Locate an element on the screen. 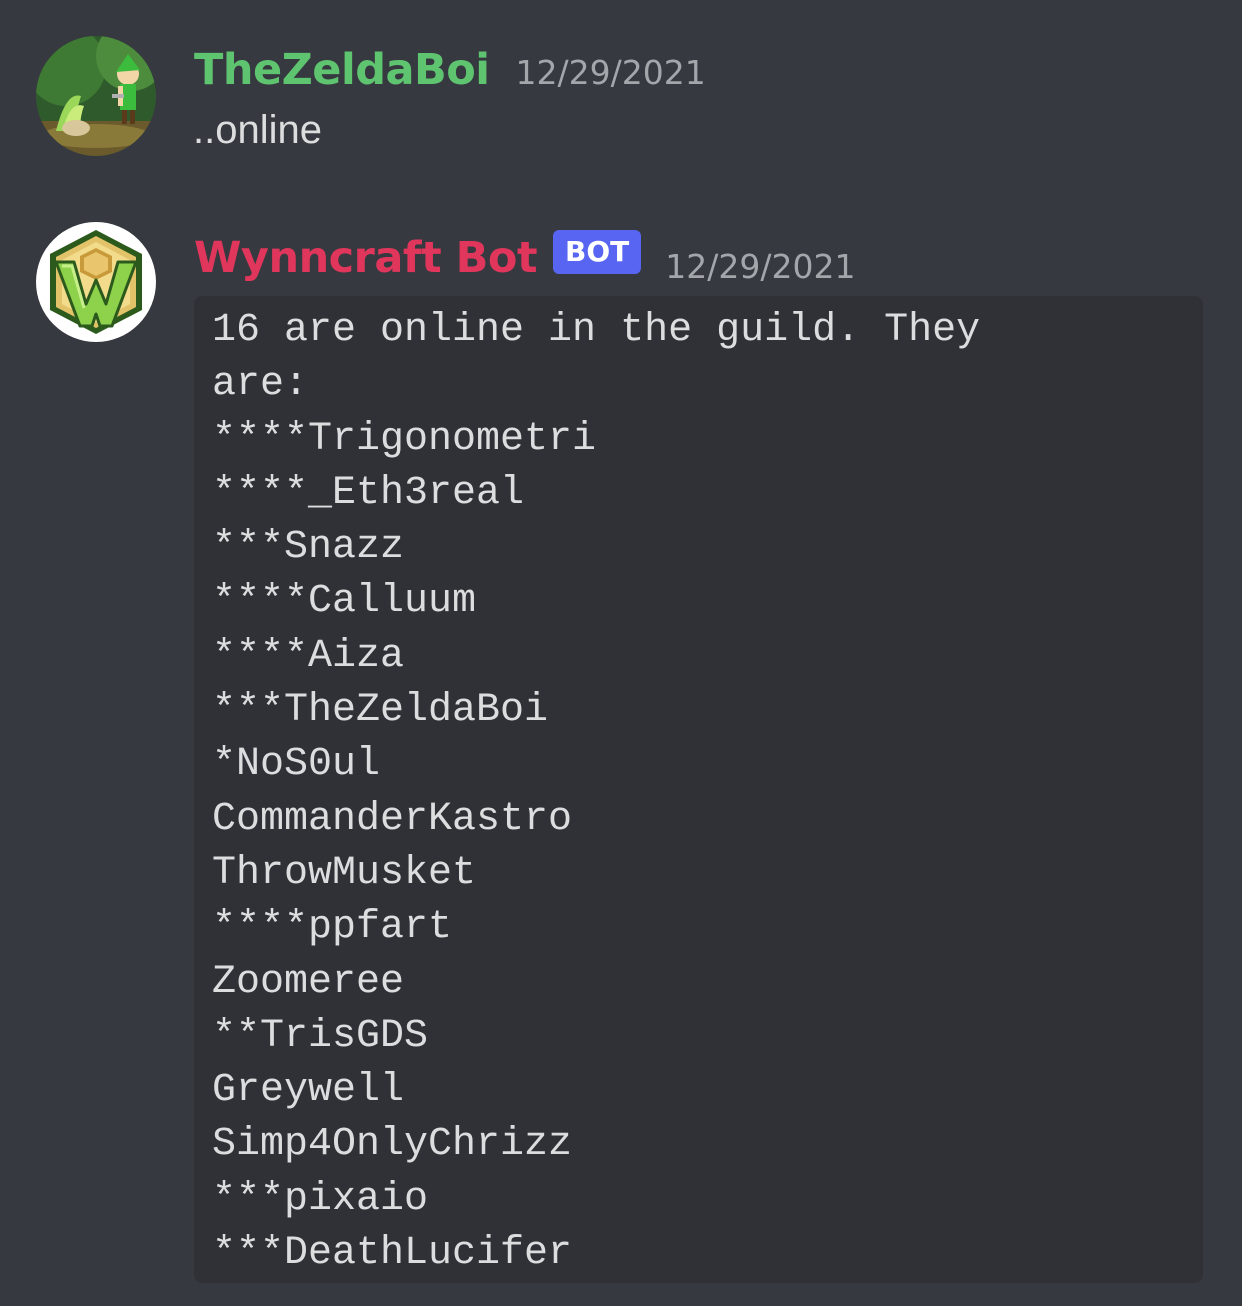 The width and height of the screenshot is (1242, 1306). code-line: **TrisGDS is located at coordinates (320, 1036).